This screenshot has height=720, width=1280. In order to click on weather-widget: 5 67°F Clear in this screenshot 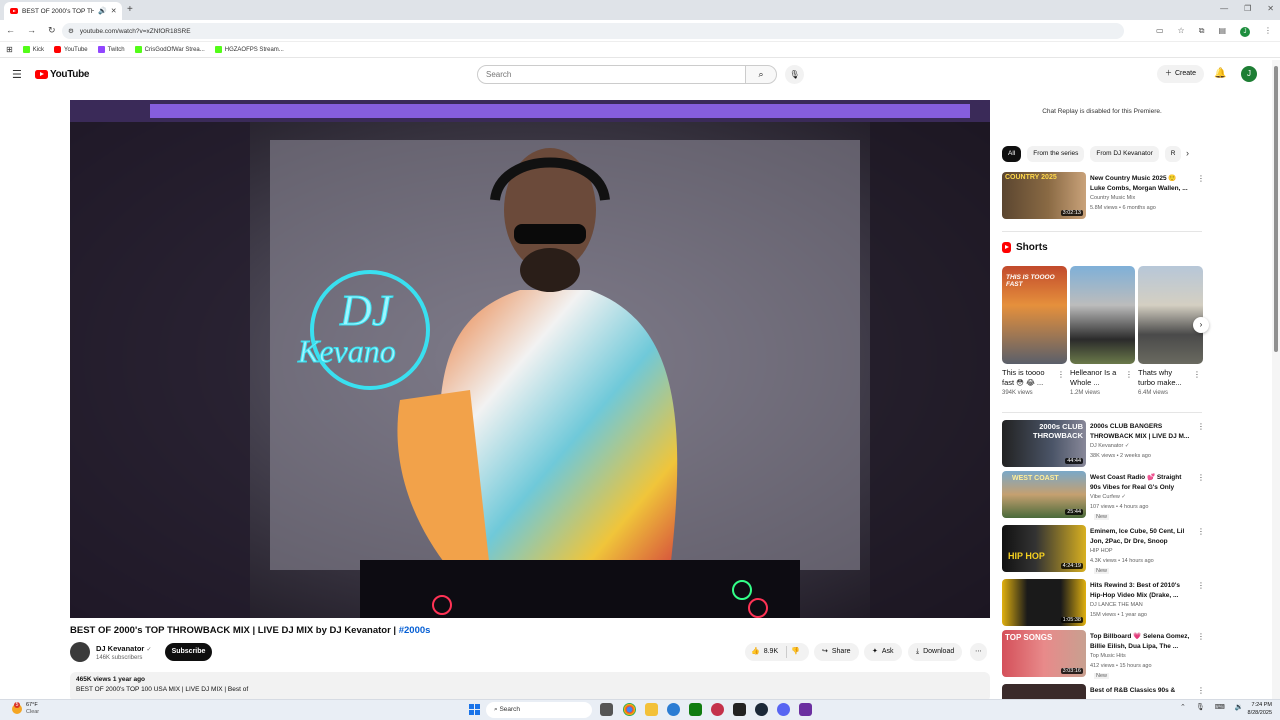, I will do `click(25, 709)`.